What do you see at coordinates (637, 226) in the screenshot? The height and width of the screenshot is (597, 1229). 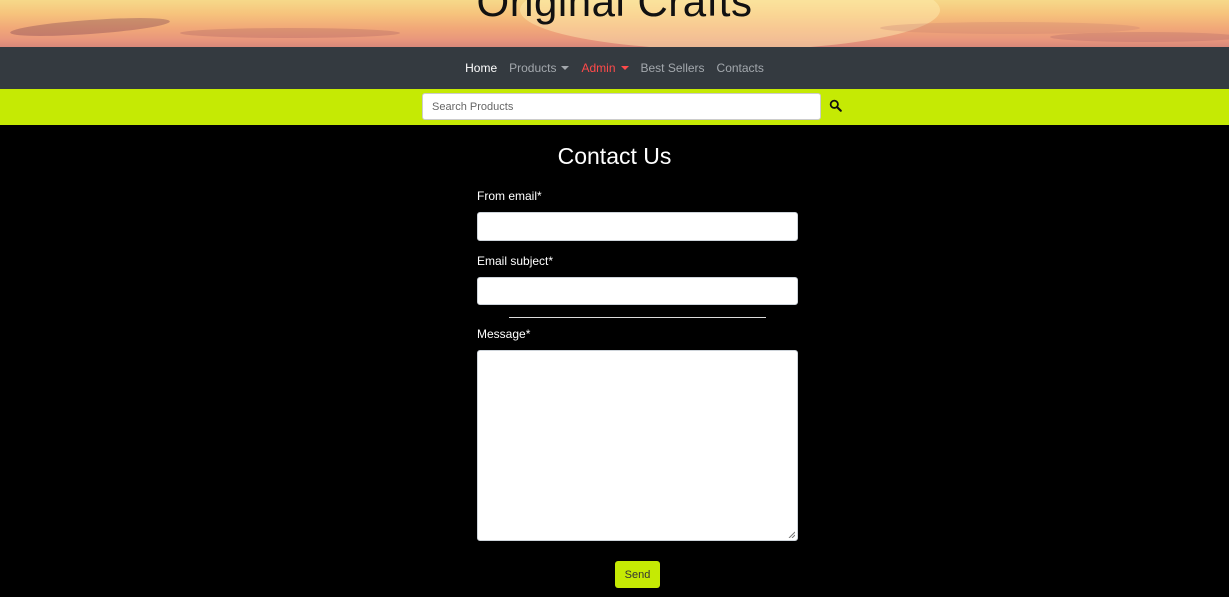 I see `from-email-field` at bounding box center [637, 226].